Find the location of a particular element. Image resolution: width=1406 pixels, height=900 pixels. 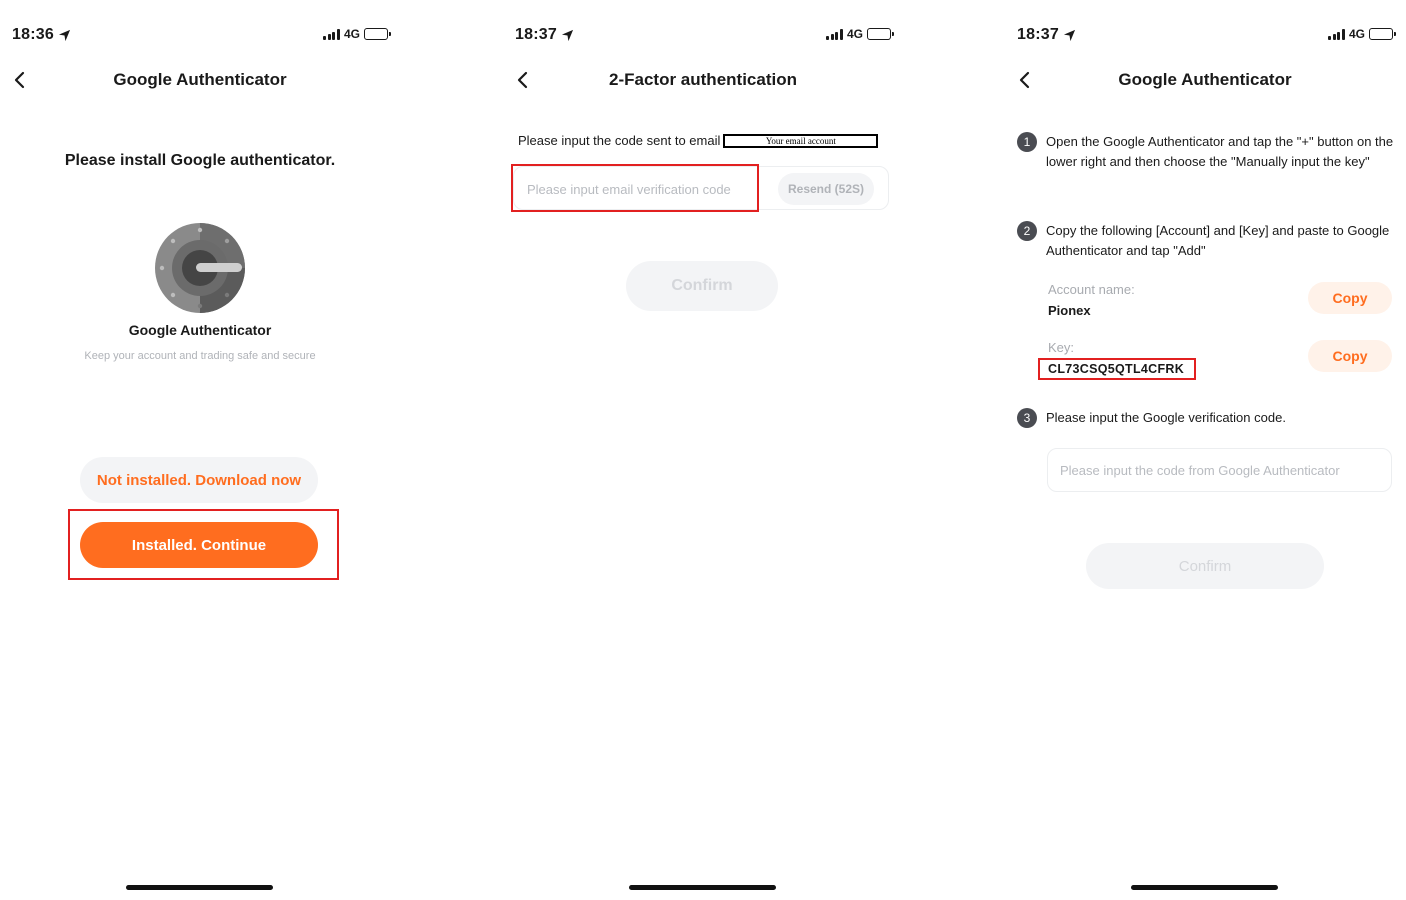

prompt-text: Please input the code sent to email is located at coordinates (619, 140).